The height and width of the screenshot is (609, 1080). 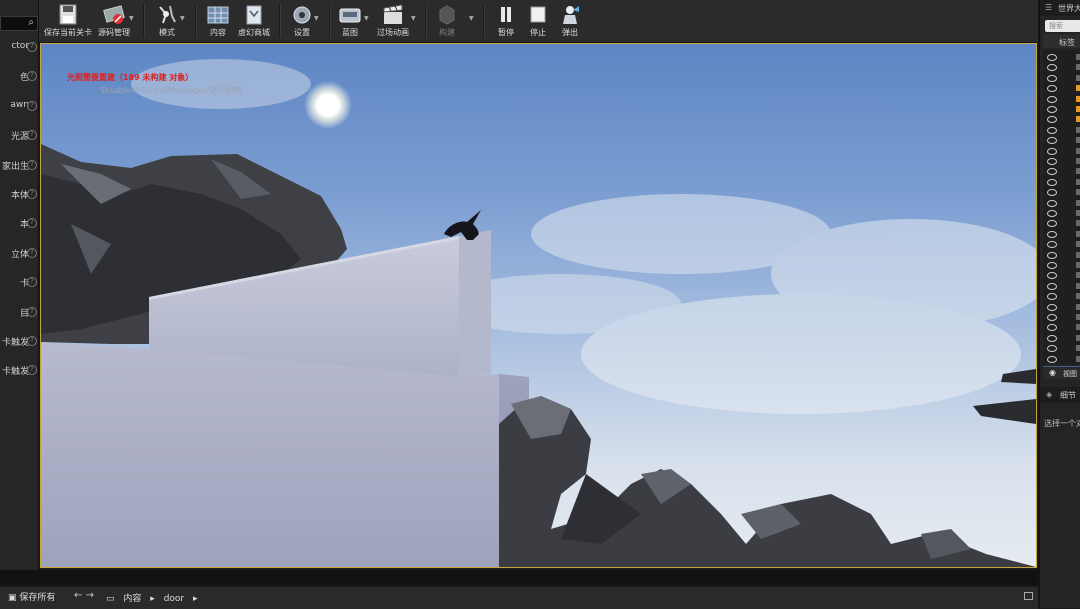 I want to click on placement-category-item: 家出生?, so click(x=19, y=166).